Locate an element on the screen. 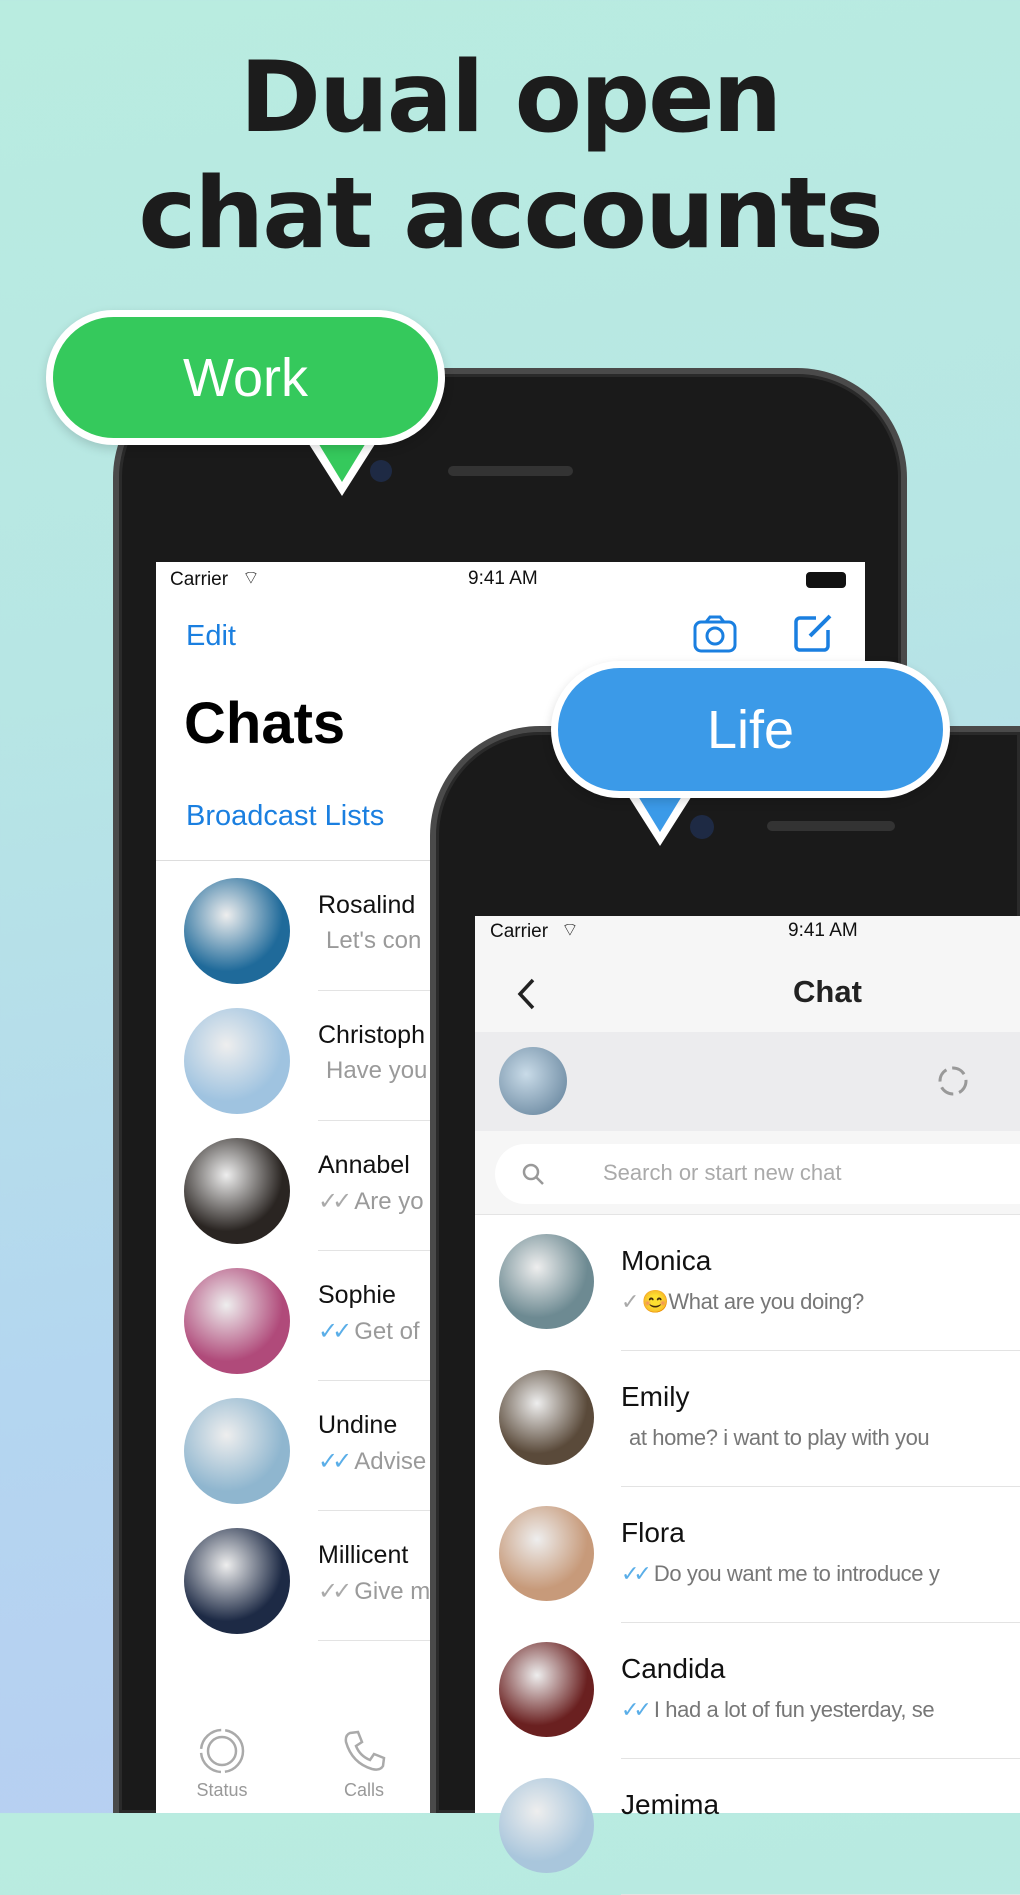 The width and height of the screenshot is (1020, 1895). chat-preview: Have you is located at coordinates (372, 1071).